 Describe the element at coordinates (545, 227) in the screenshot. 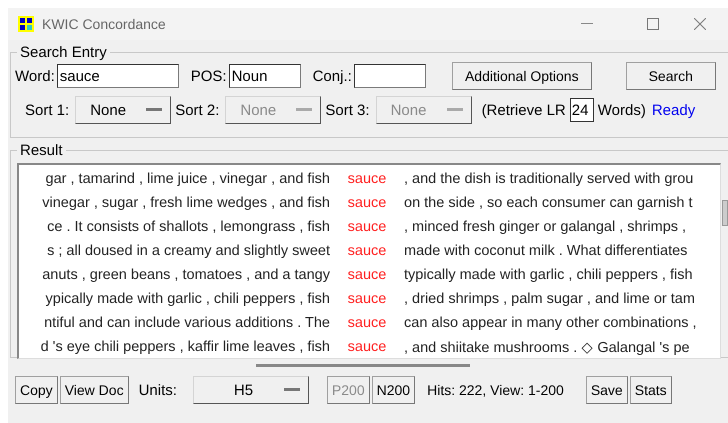

I see `right-context: , minced fresh ginger or galangal , shrimps ,` at that location.